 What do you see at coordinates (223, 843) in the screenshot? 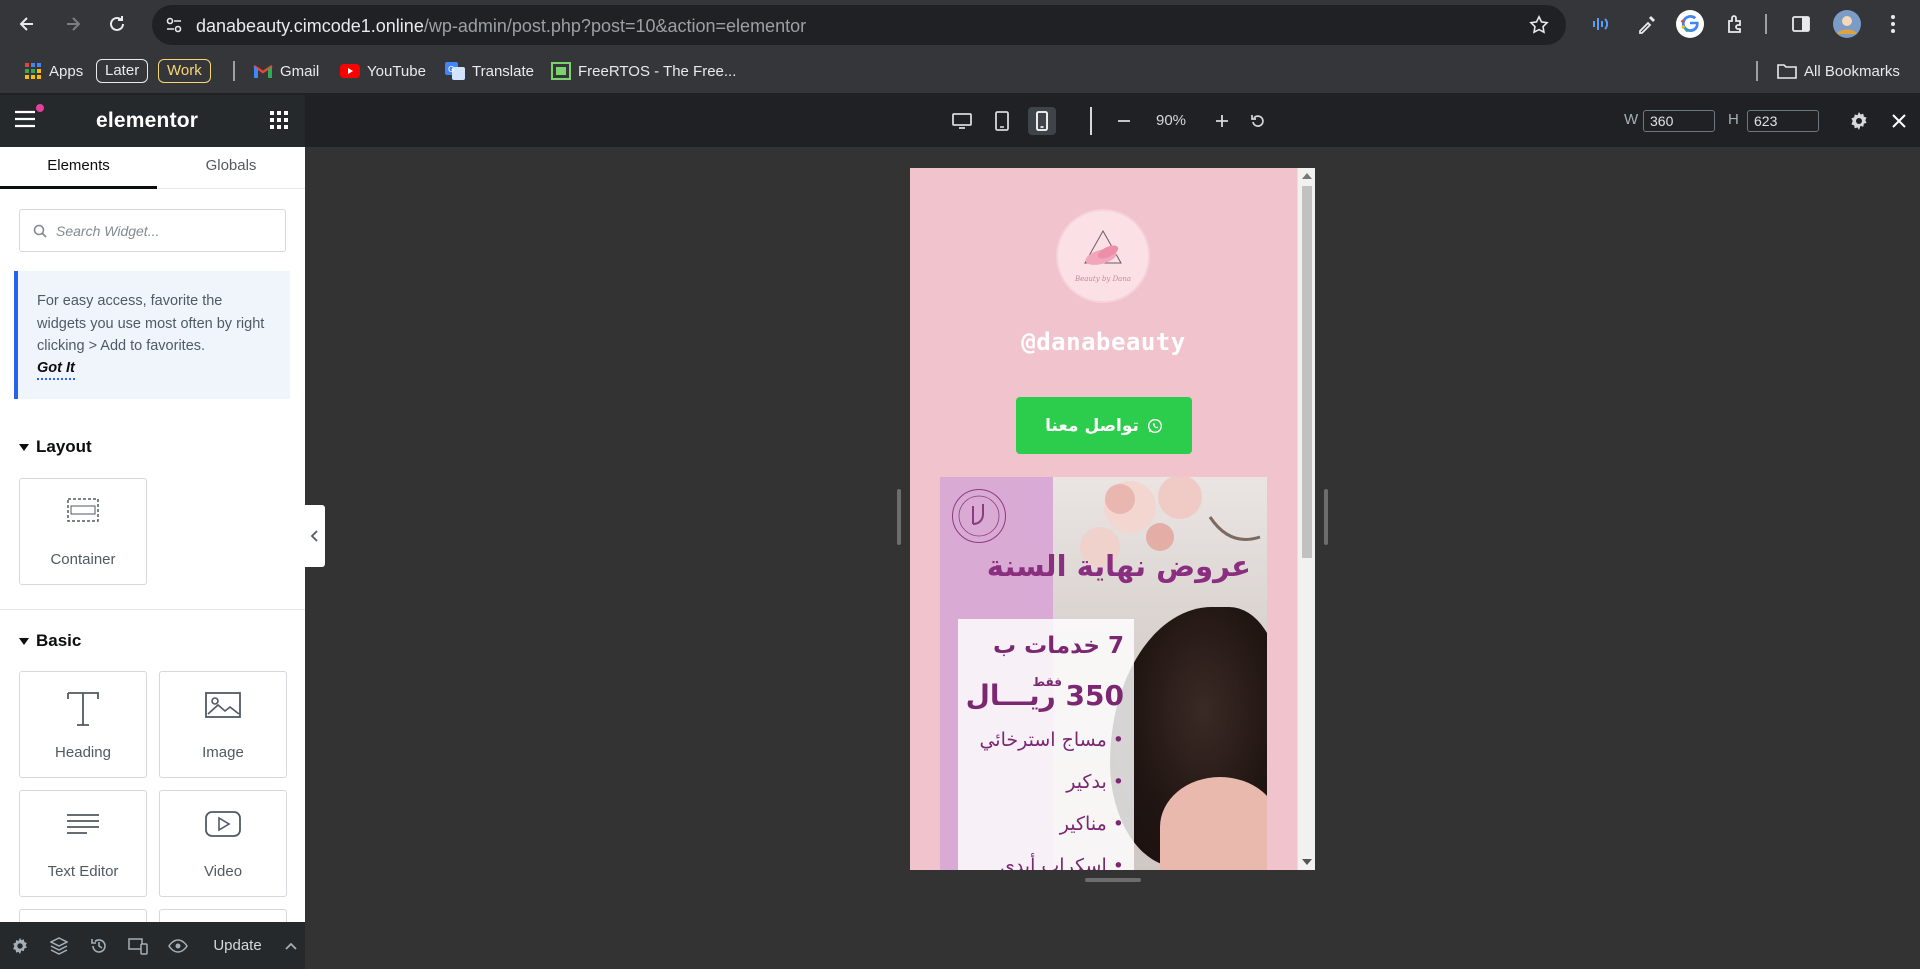
I see `widget-video: Video` at bounding box center [223, 843].